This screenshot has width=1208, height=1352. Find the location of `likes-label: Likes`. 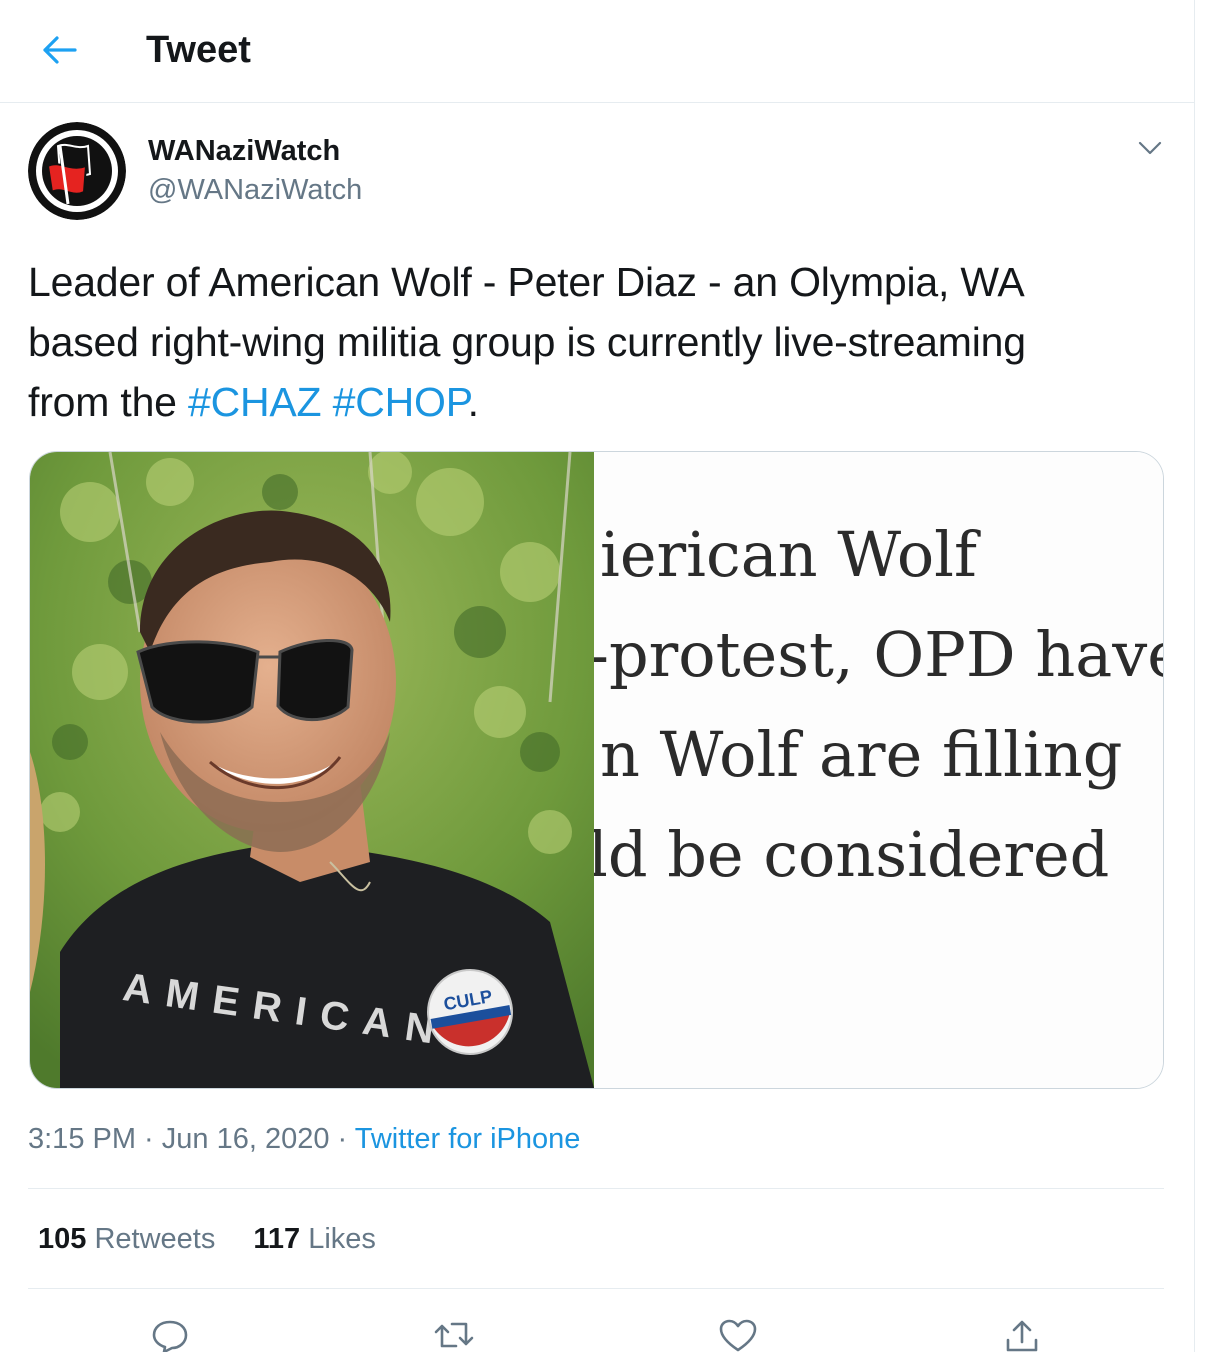

likes-label: Likes is located at coordinates (342, 1239).